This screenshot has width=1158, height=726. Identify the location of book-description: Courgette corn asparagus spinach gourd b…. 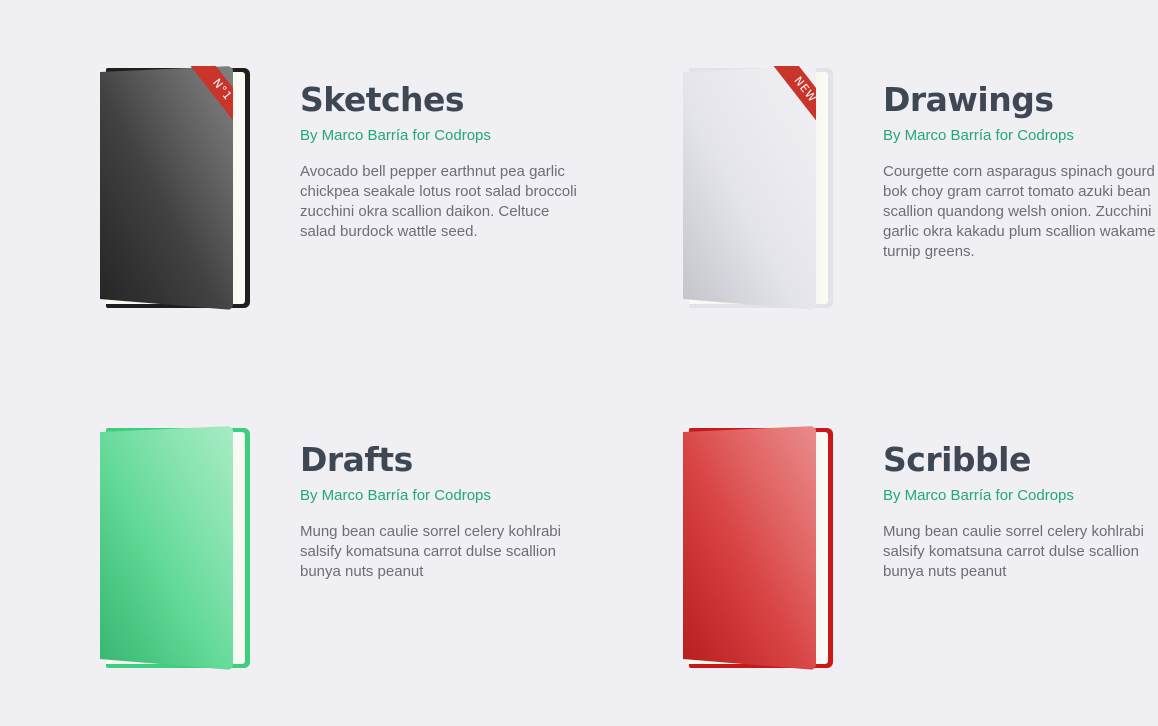
(1019, 211).